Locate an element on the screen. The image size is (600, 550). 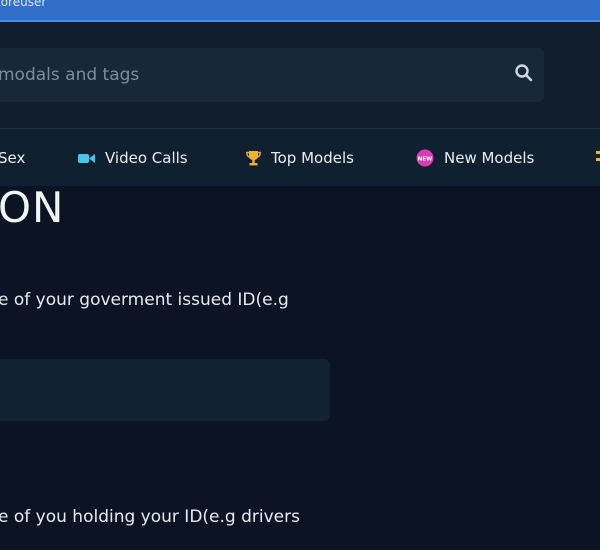
nav-item-sex: Sex is located at coordinates (12, 158).